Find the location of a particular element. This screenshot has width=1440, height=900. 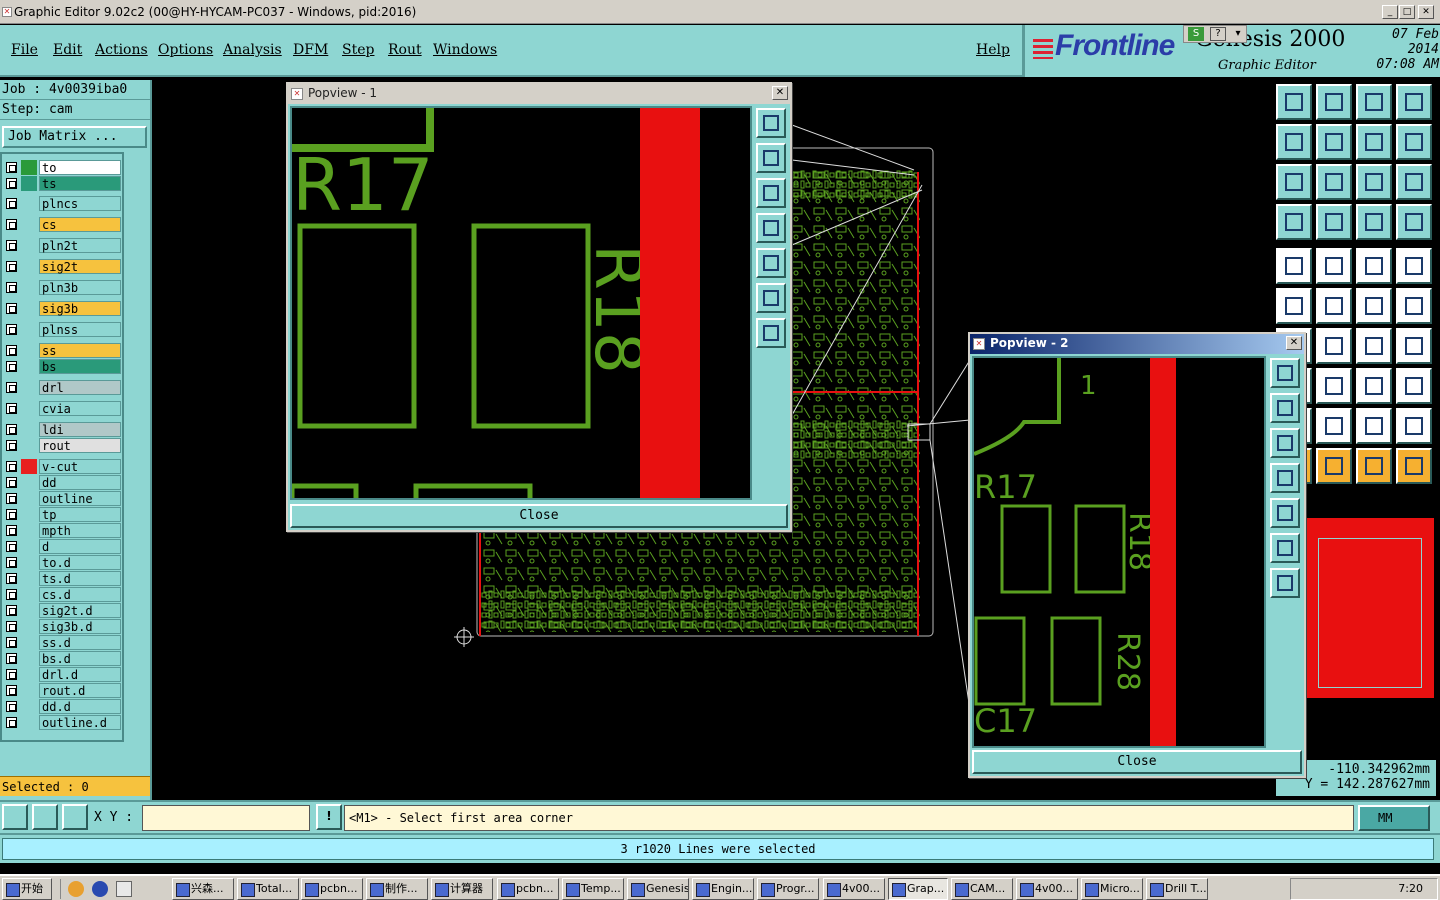

layer-row-sig3b: sig3b is located at coordinates (63, 308).